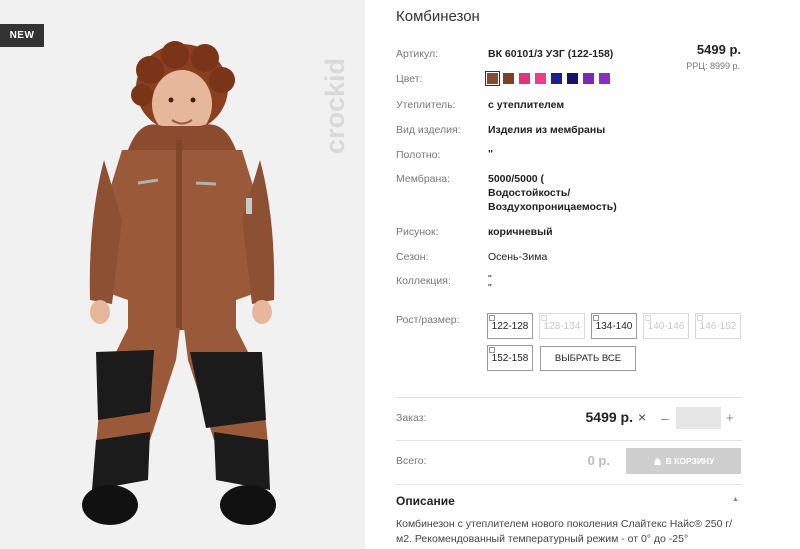 The height and width of the screenshot is (549, 800). Describe the element at coordinates (409, 79) in the screenshot. I see `color-label: Цвет:` at that location.